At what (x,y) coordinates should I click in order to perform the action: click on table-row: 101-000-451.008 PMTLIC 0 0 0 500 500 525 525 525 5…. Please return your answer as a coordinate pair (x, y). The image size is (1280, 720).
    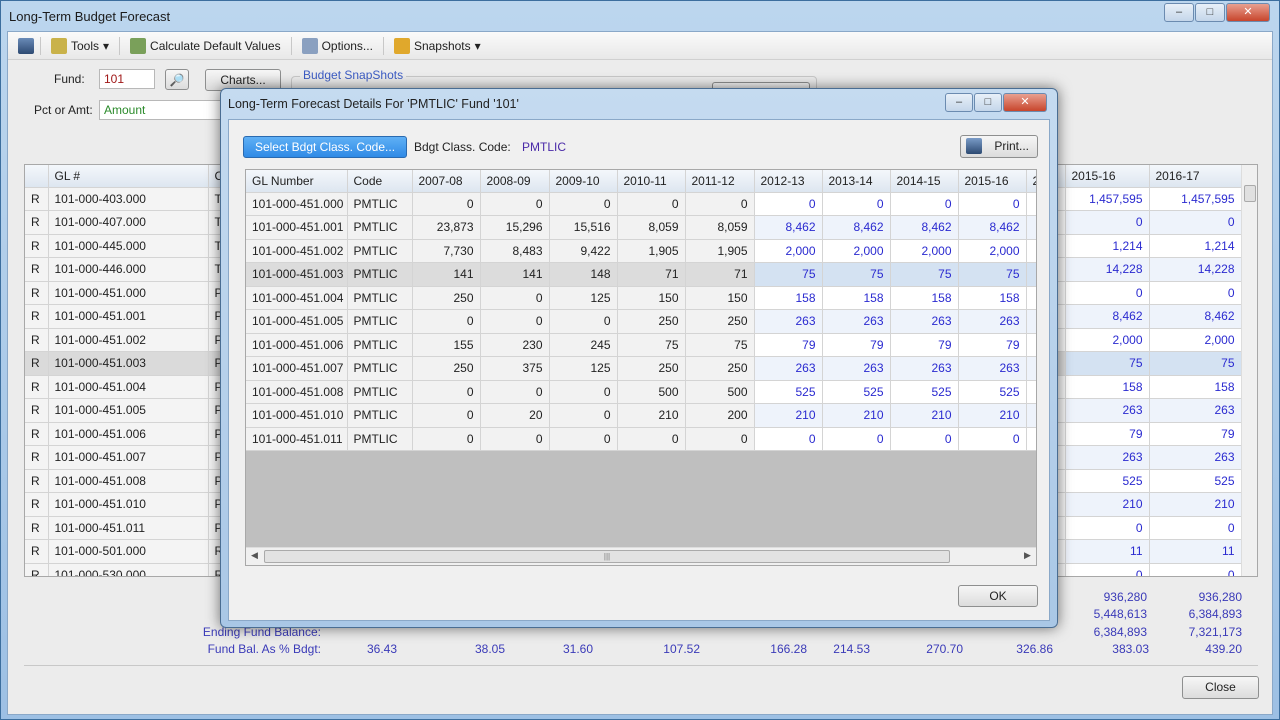
    Looking at the image, I should click on (641, 392).